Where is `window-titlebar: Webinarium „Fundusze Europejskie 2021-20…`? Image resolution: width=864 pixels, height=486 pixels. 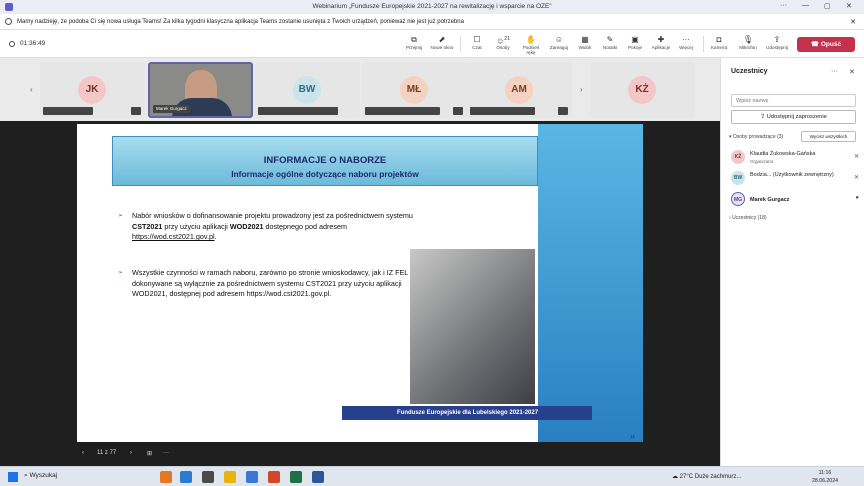
window-titlebar: Webinarium „Fundusze Europejskie 2021-20… is located at coordinates (432, 7).